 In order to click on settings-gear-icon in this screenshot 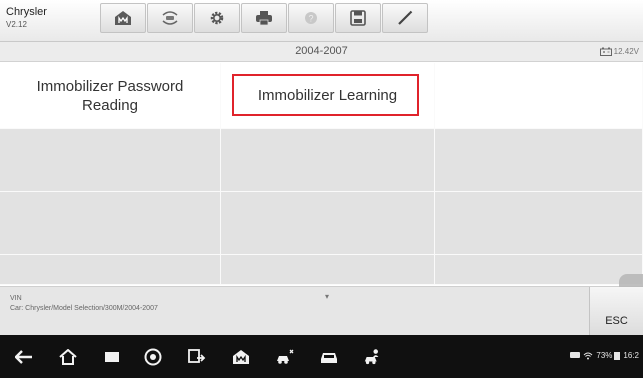, I will do `click(217, 18)`.